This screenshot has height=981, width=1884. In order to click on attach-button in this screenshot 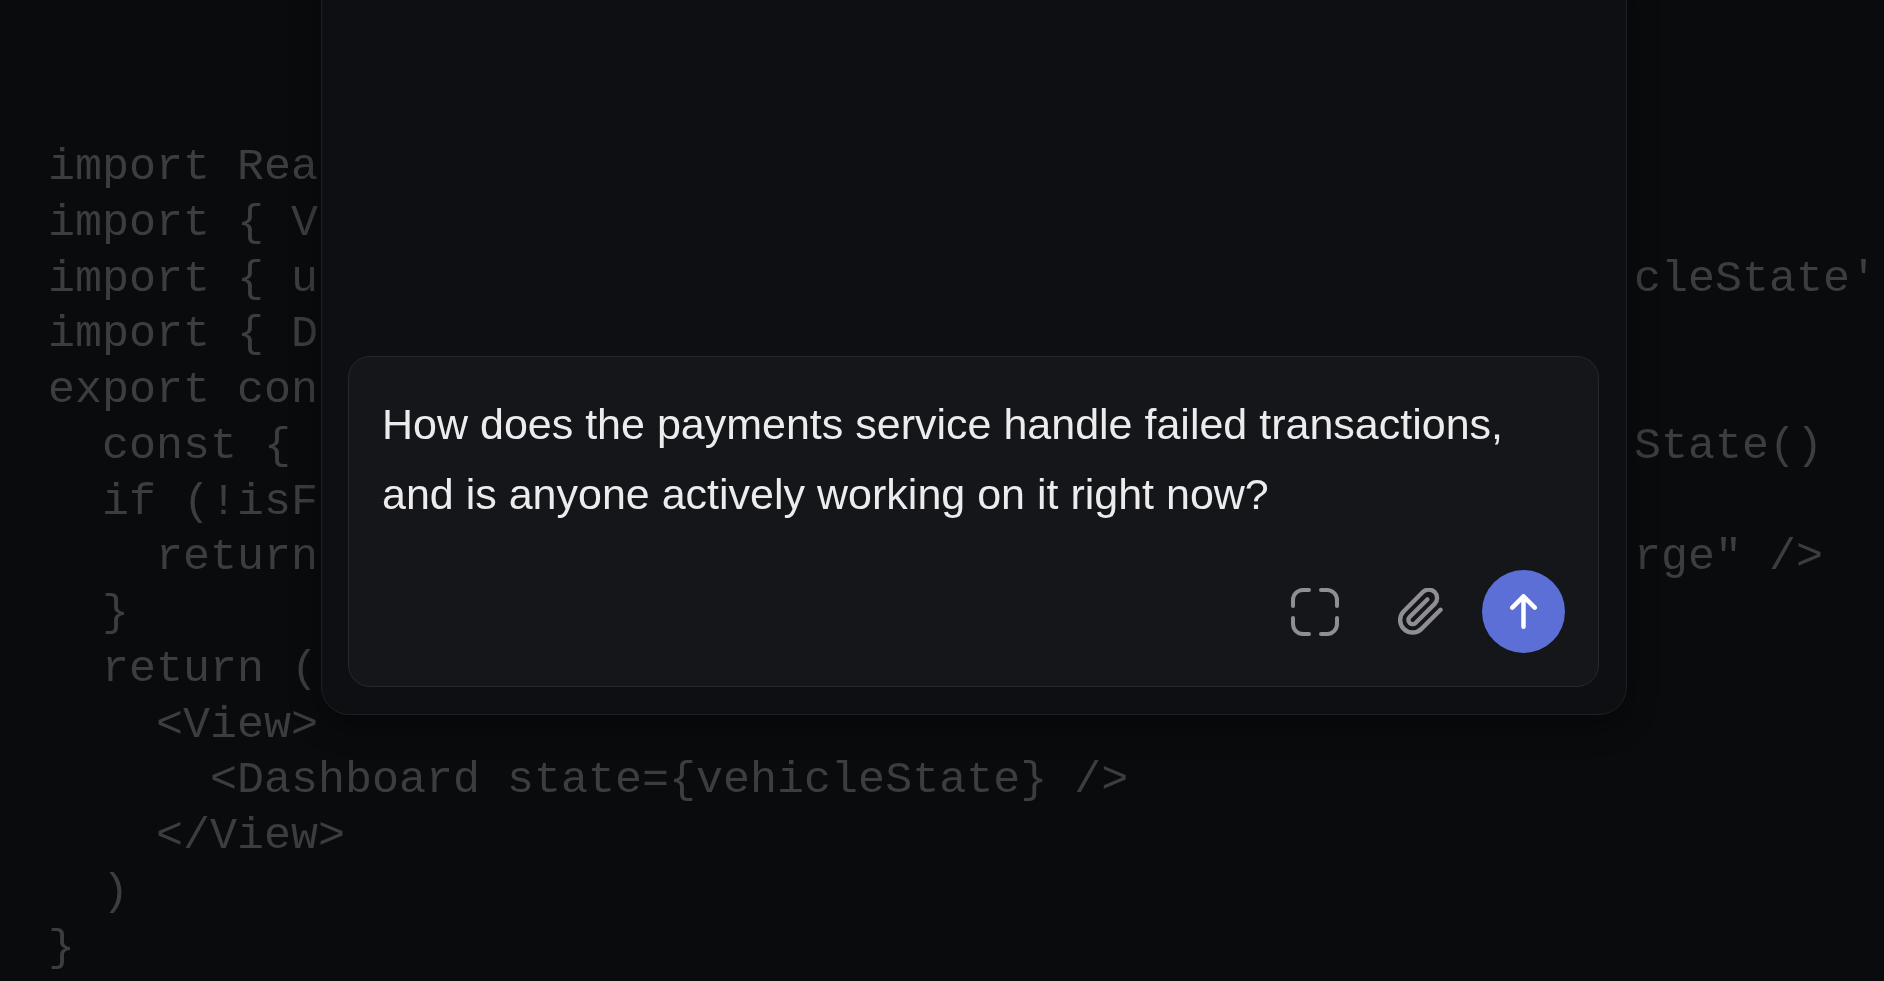, I will do `click(1420, 611)`.